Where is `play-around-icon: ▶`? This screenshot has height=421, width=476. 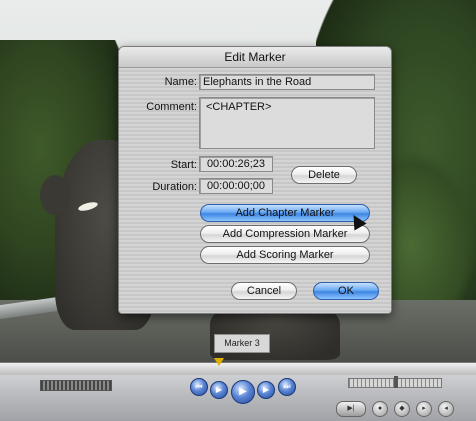
play-around-icon: ▶ is located at coordinates (266, 390).